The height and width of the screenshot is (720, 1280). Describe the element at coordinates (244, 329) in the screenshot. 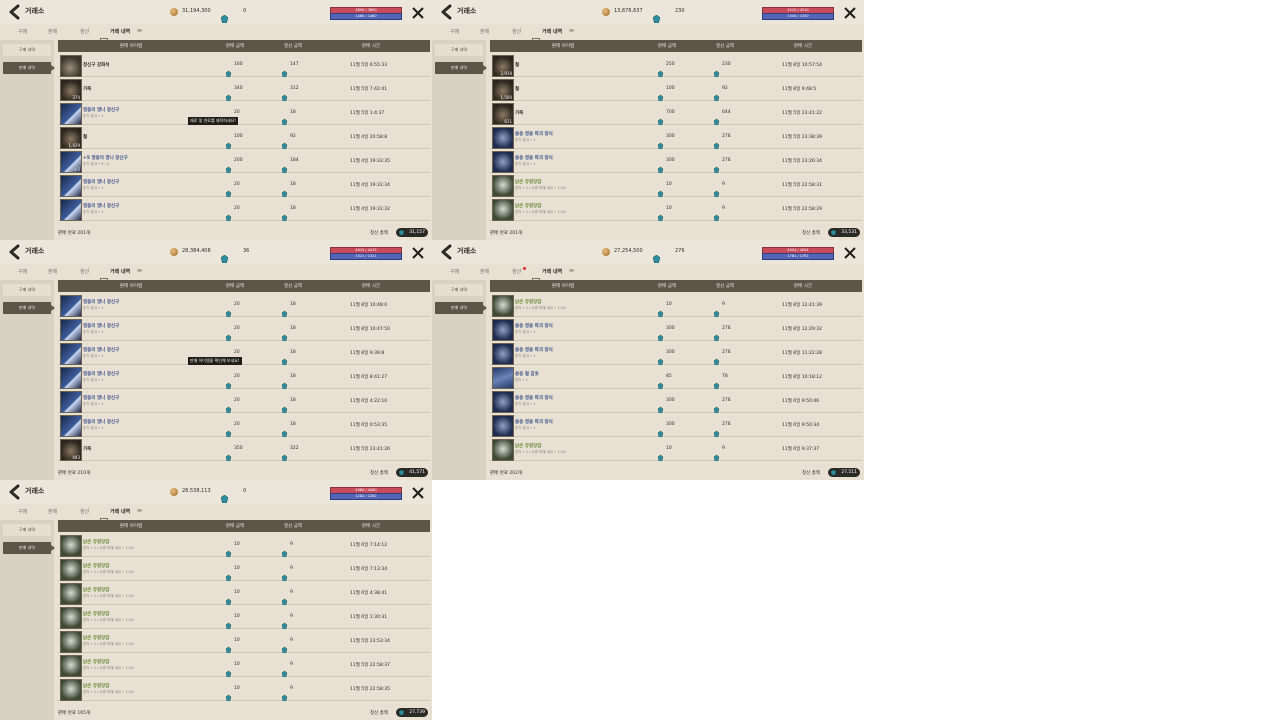

I see `table-row: 영웅의 영니 장신구 추가 효과 • 1 20 18 11월 8일 10:47:50` at that location.